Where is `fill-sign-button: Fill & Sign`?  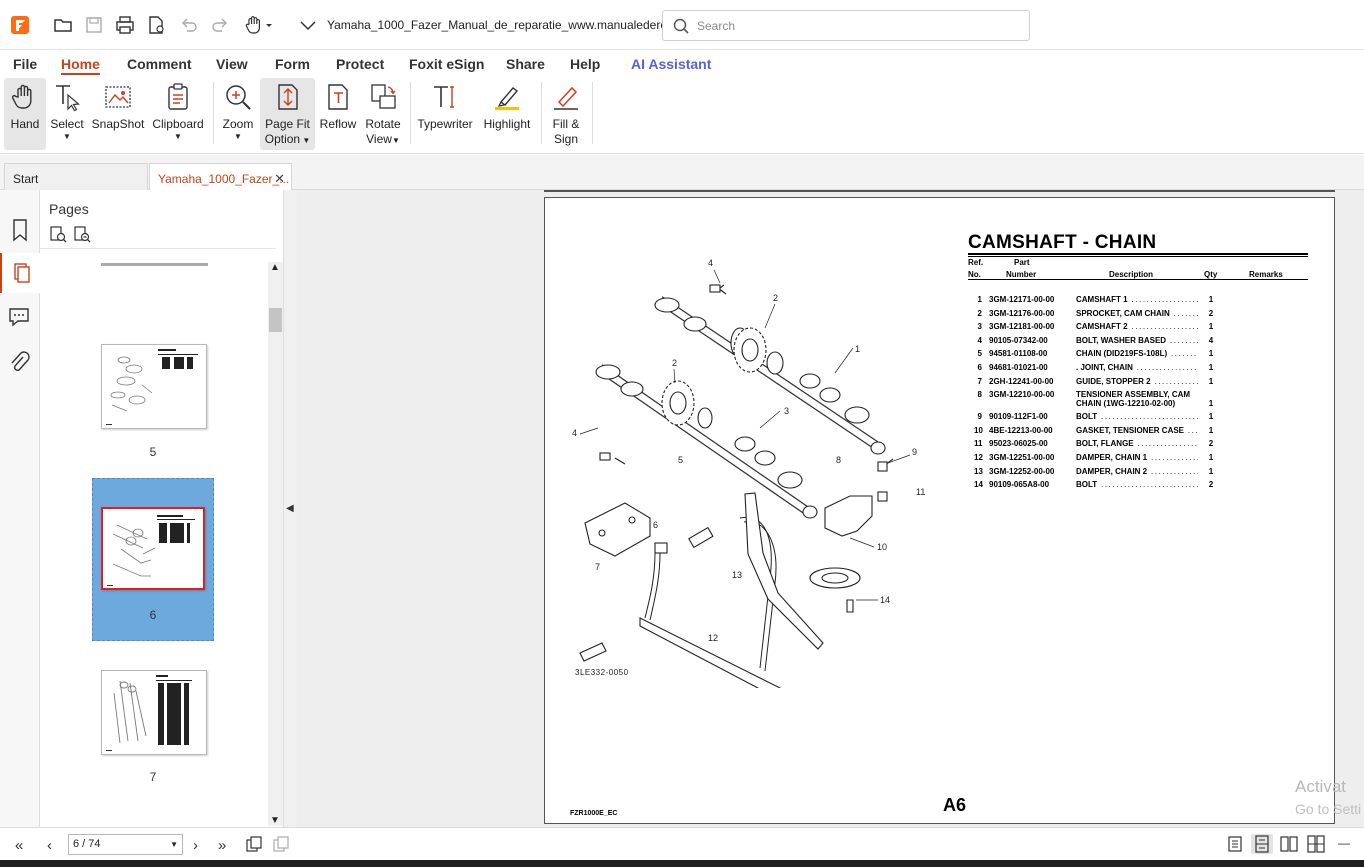
fill-sign-button: Fill & Sign is located at coordinates (566, 114).